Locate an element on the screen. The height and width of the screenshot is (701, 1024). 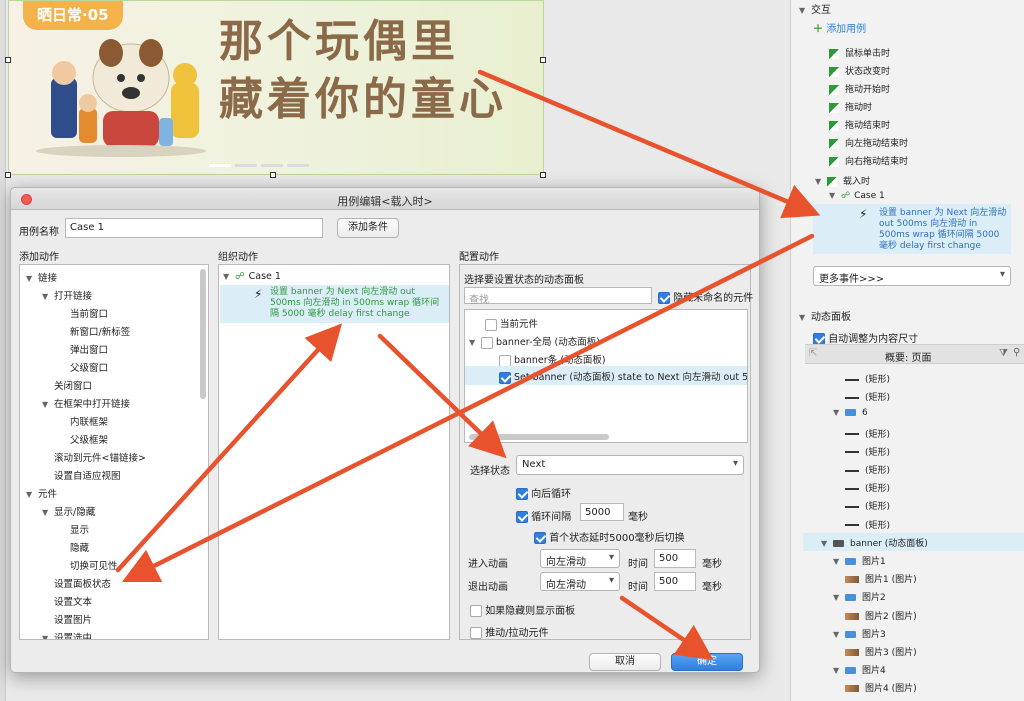
push-pull-option: 推动/拉动元件 is located at coordinates (509, 631).